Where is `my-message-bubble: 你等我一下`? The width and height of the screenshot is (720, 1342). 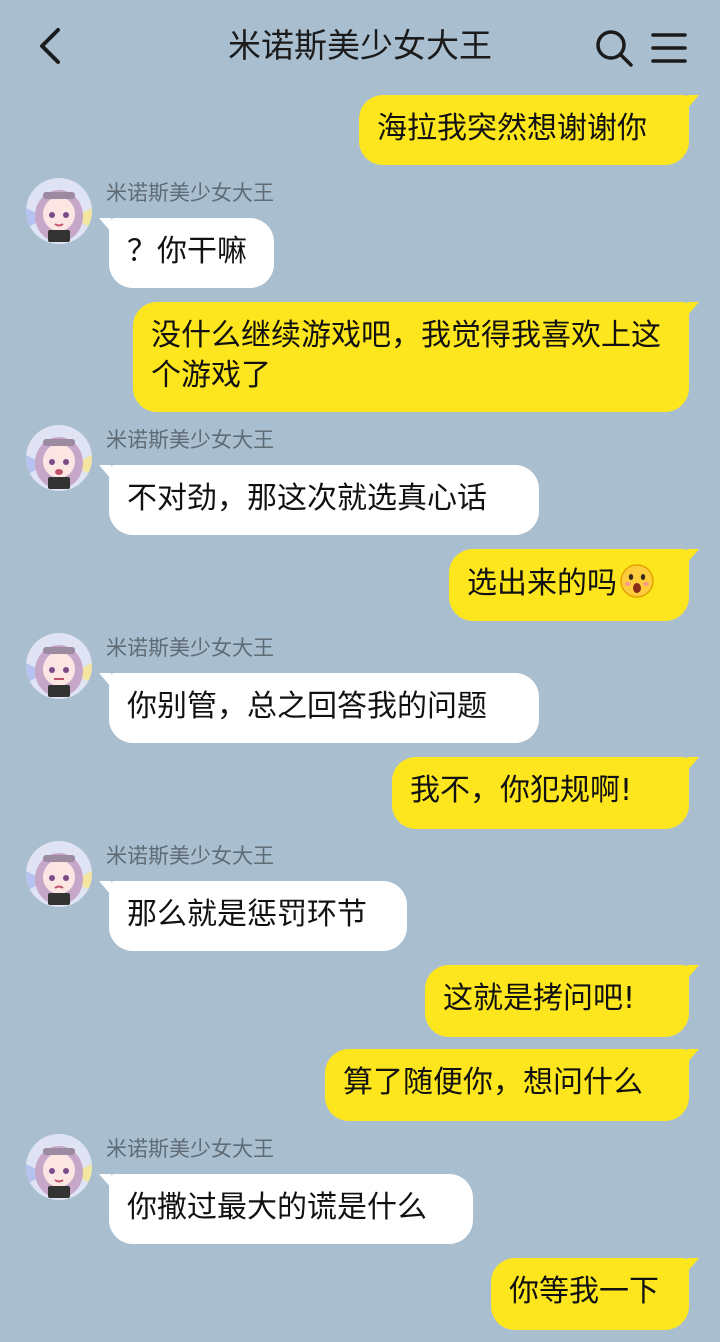 my-message-bubble: 你等我一下 is located at coordinates (595, 1294).